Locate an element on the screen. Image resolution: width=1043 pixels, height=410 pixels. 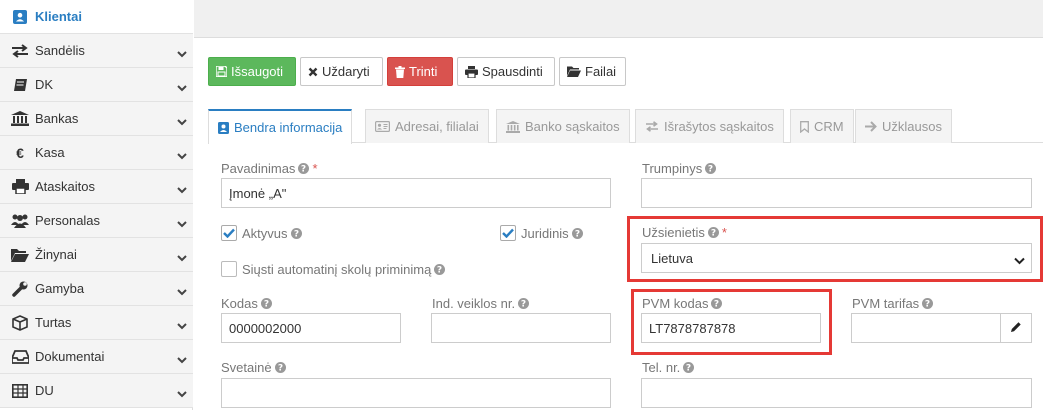
close-button: Uždaryti is located at coordinates (341, 71).